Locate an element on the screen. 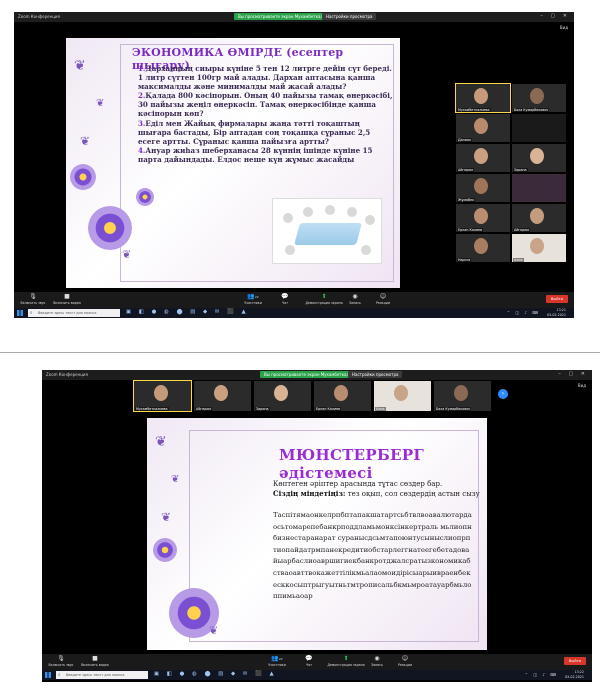 The height and width of the screenshot is (699, 600). meeting-table-illustration is located at coordinates (327, 231).